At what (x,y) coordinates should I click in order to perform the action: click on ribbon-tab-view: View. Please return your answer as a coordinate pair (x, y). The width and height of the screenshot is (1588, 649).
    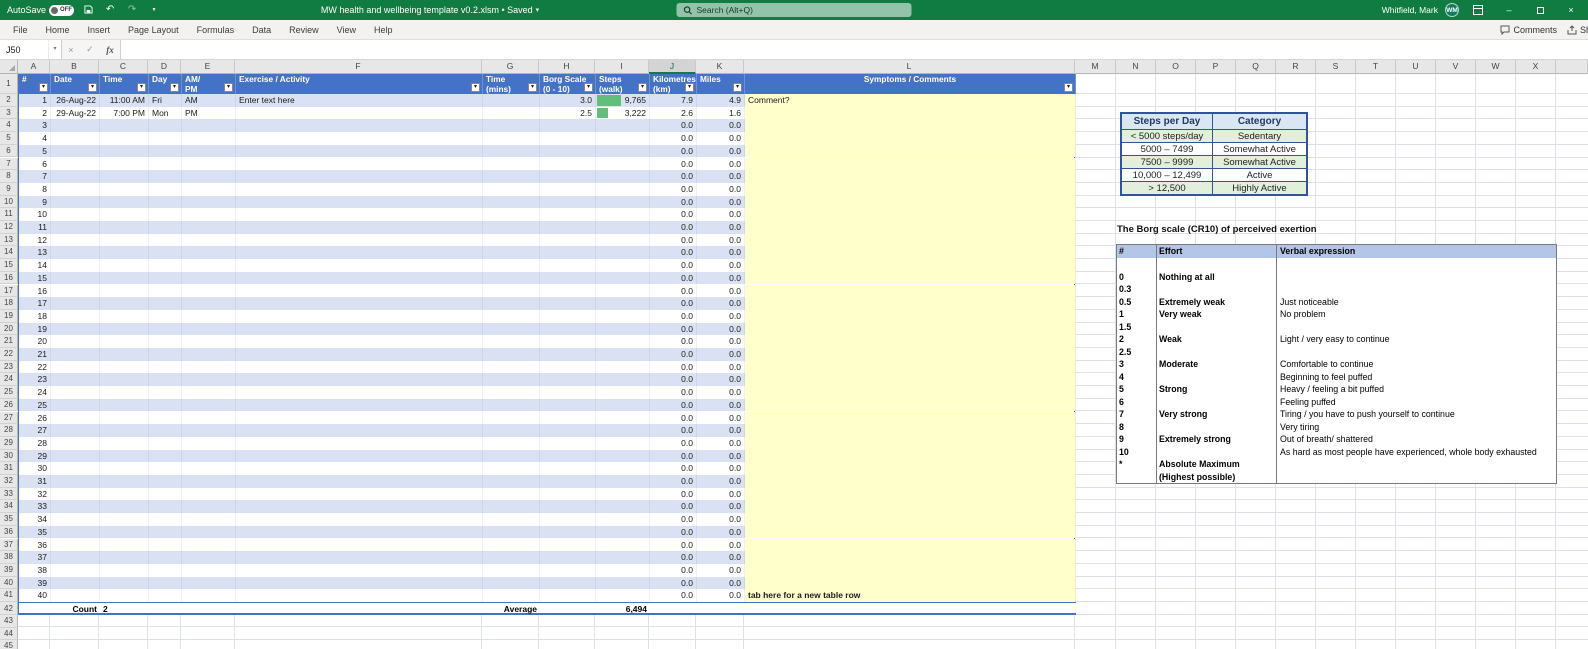
    Looking at the image, I should click on (346, 30).